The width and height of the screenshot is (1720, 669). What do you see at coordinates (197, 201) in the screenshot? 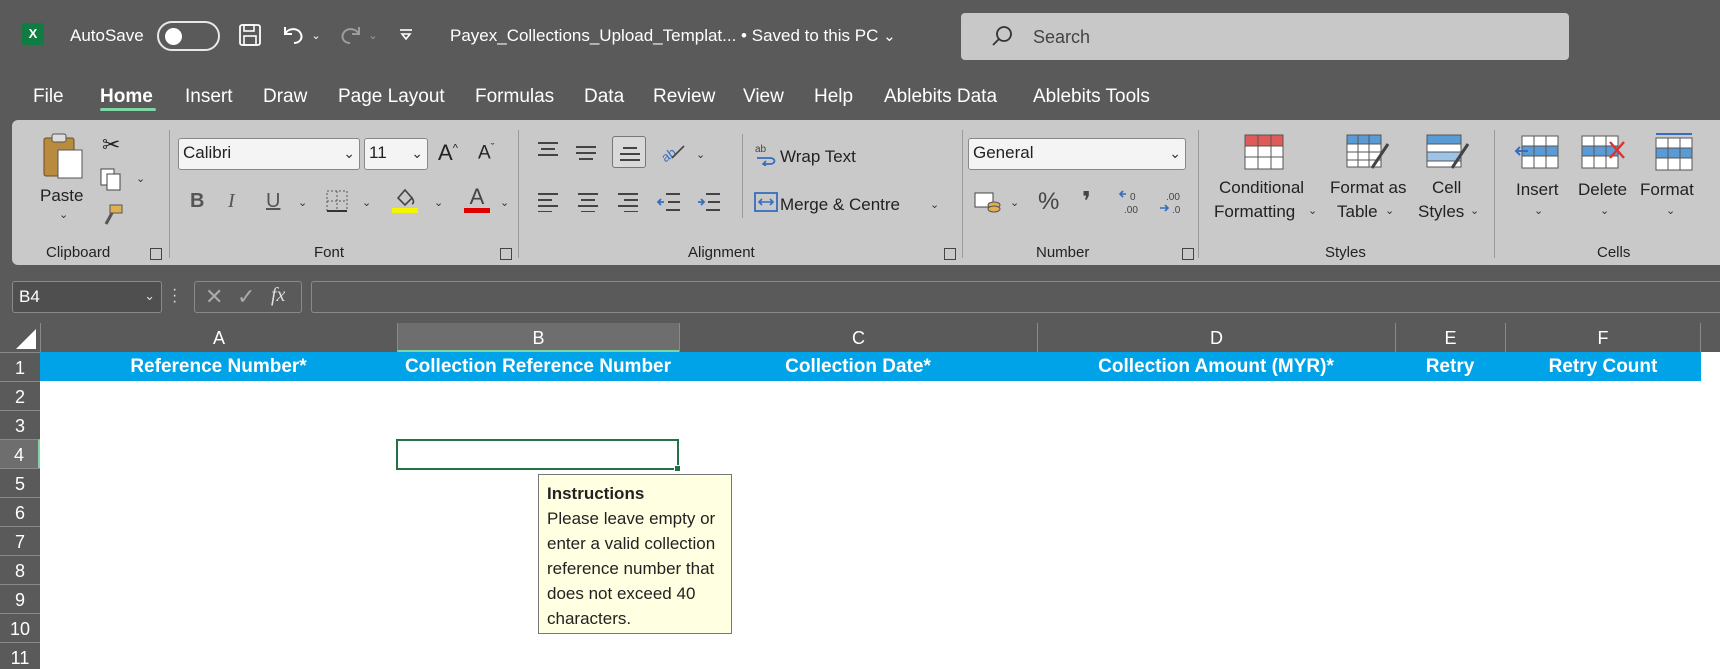
I see `bold-button: B` at bounding box center [197, 201].